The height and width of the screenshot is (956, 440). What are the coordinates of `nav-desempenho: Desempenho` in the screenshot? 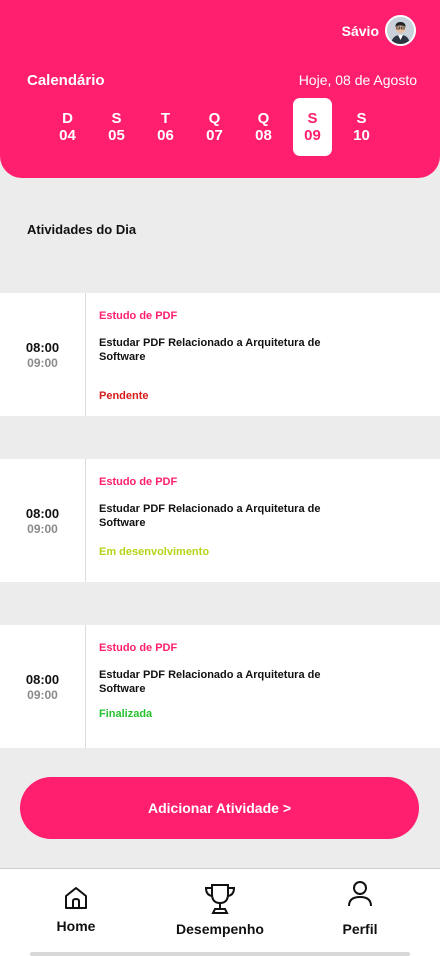 It's located at (220, 912).